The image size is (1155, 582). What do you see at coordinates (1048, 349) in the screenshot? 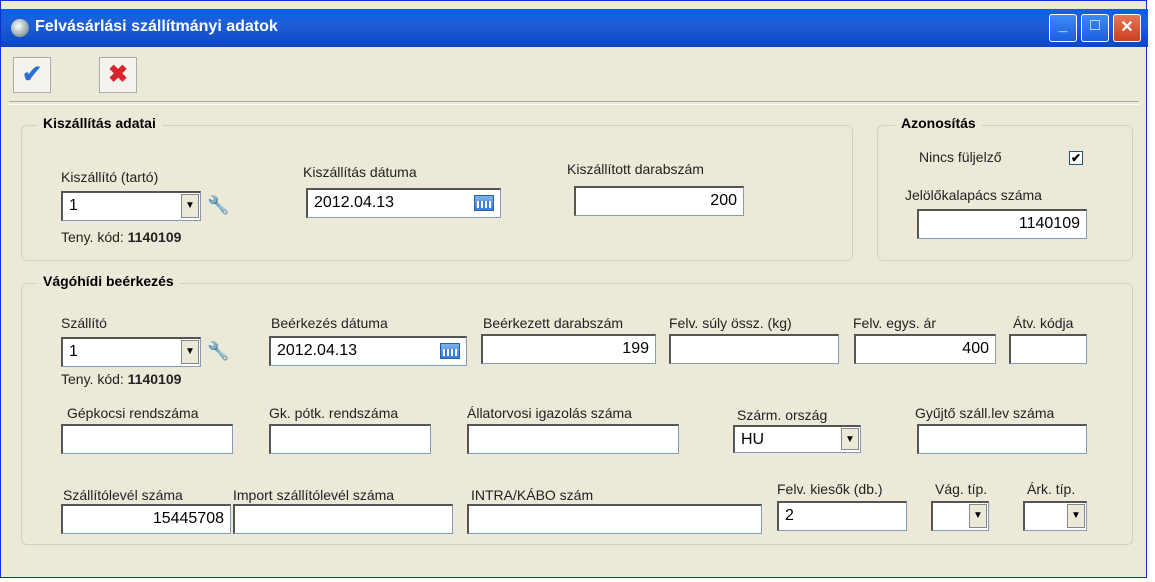
I see `atv-kod-field` at bounding box center [1048, 349].